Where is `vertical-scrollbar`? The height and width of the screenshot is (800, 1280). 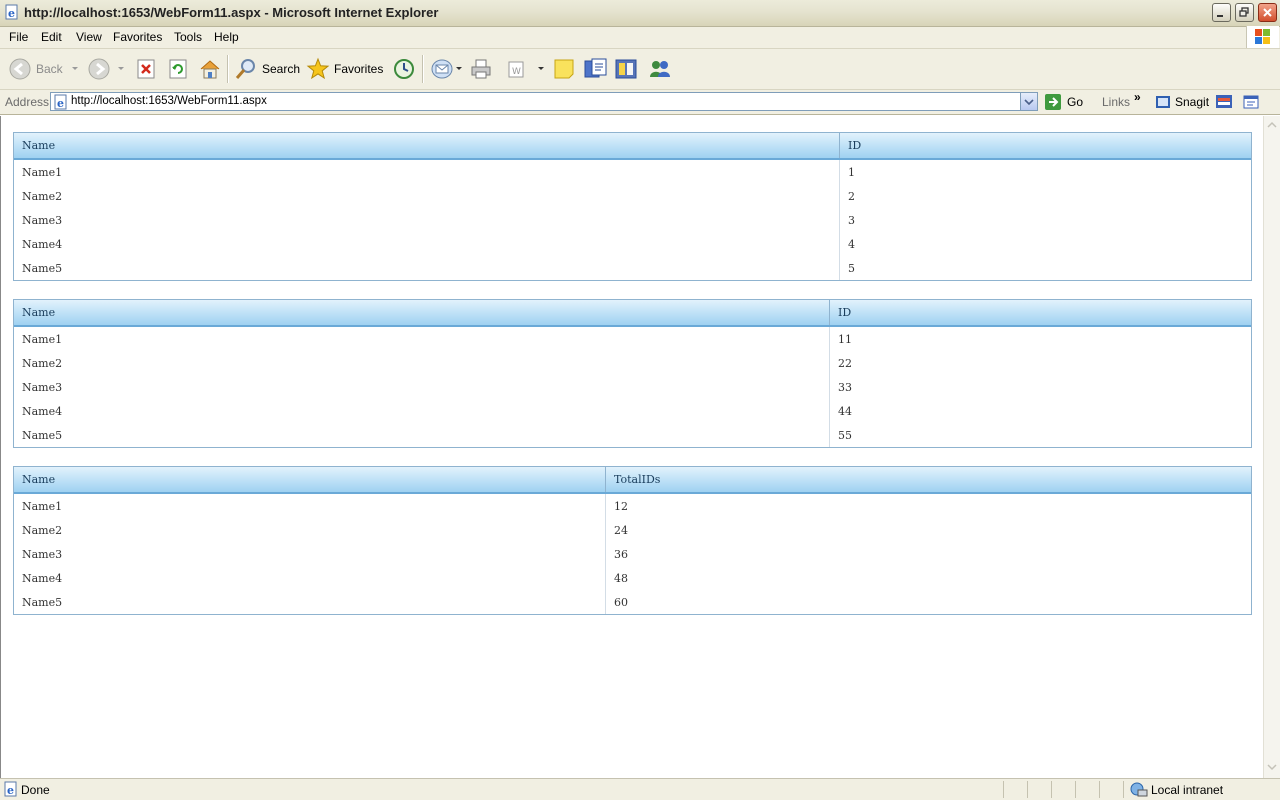 vertical-scrollbar is located at coordinates (1271, 447).